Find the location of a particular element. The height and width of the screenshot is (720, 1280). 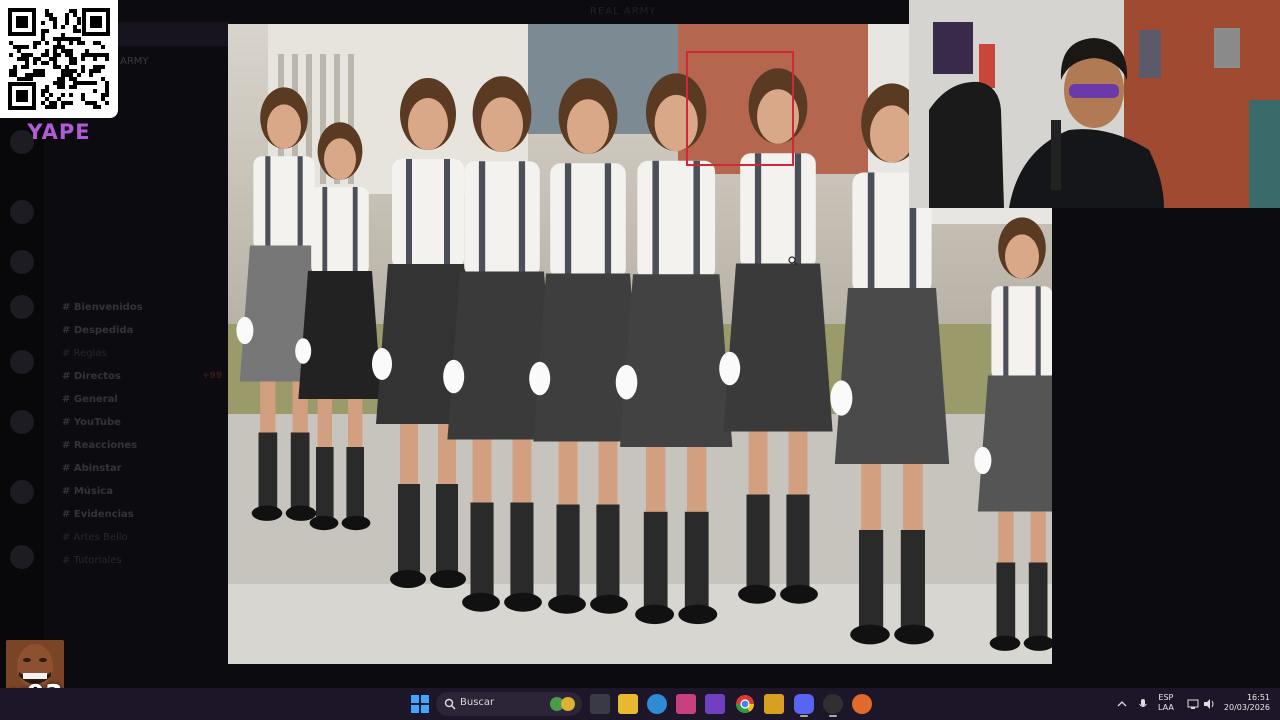

mic-icon is located at coordinates (1143, 704).